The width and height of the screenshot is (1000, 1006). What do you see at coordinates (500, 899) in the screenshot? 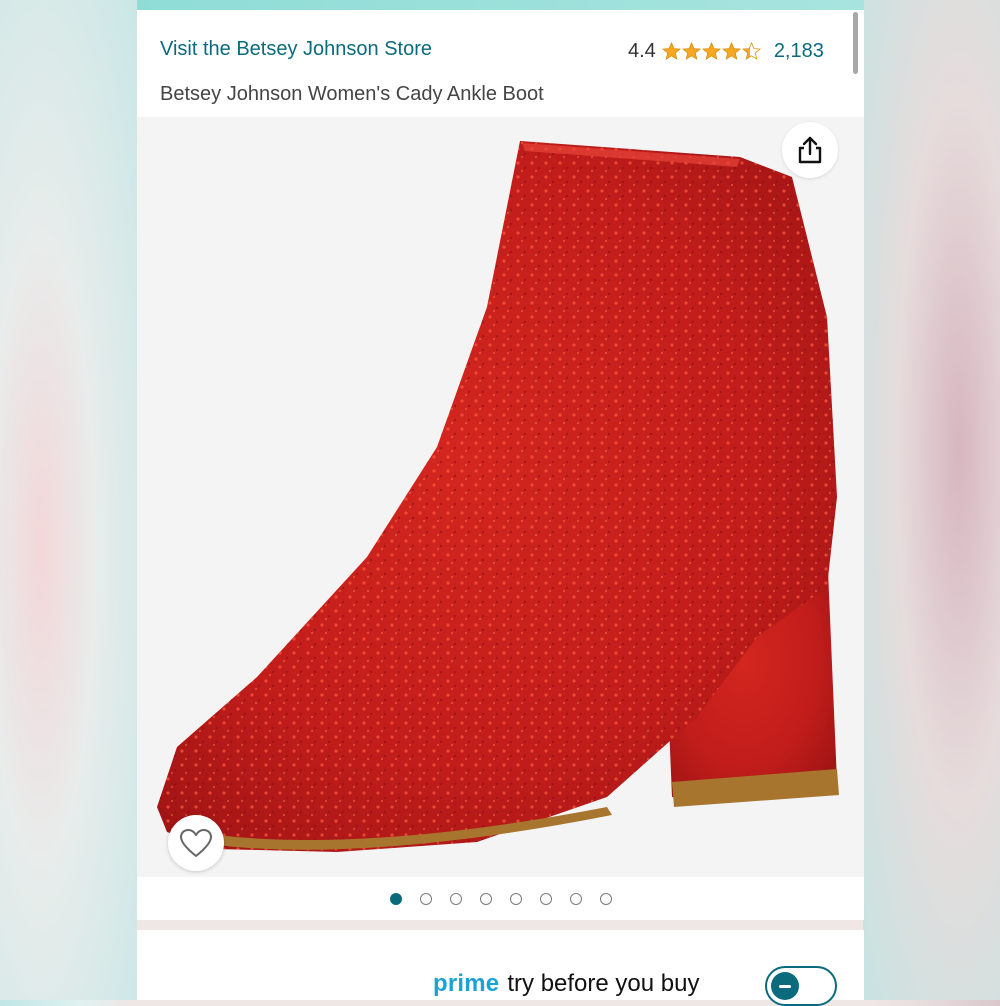
I see `image-pagination-dots` at bounding box center [500, 899].